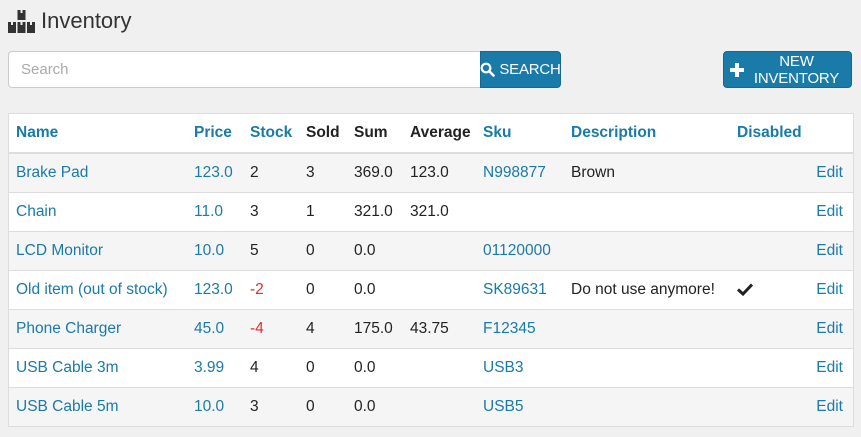  What do you see at coordinates (98, 212) in the screenshot?
I see `cell-name: Chain` at bounding box center [98, 212].